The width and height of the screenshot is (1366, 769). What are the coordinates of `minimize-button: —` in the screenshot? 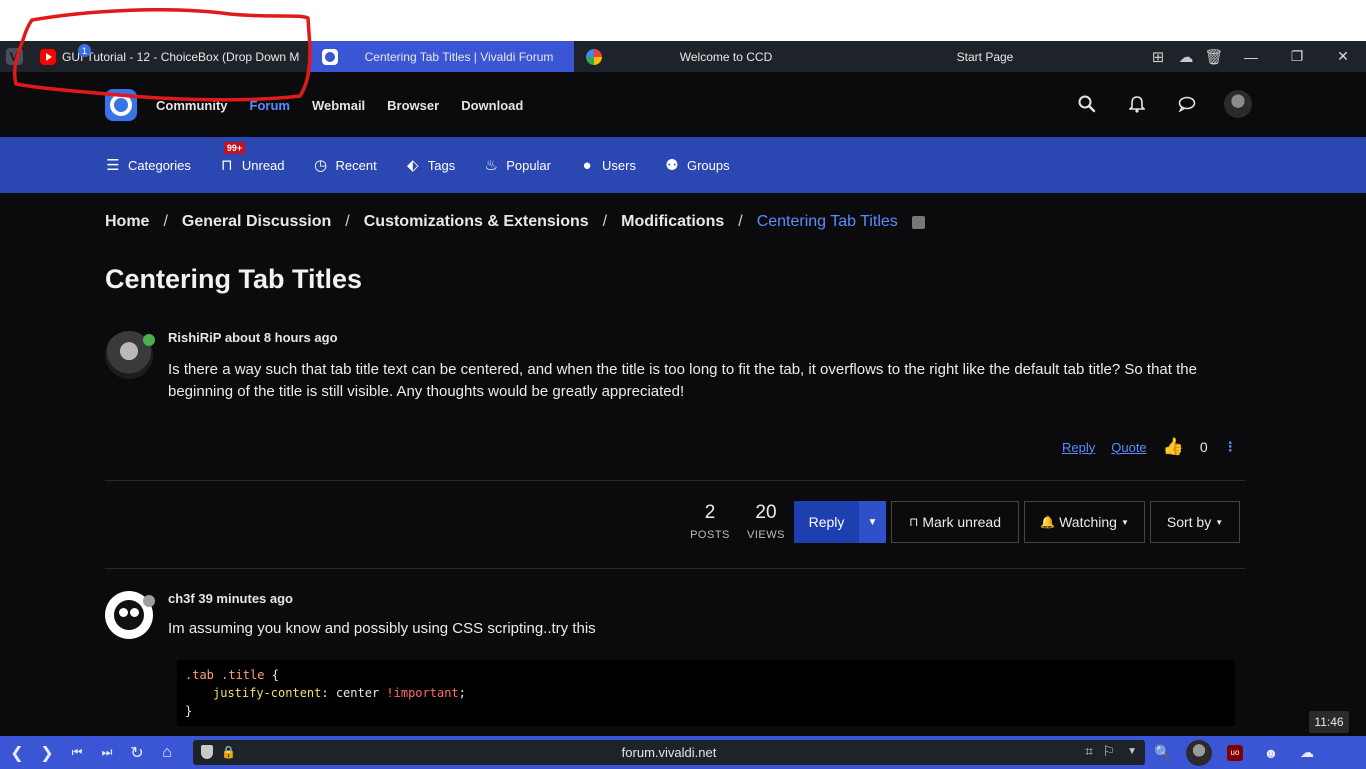 It's located at (1251, 56).